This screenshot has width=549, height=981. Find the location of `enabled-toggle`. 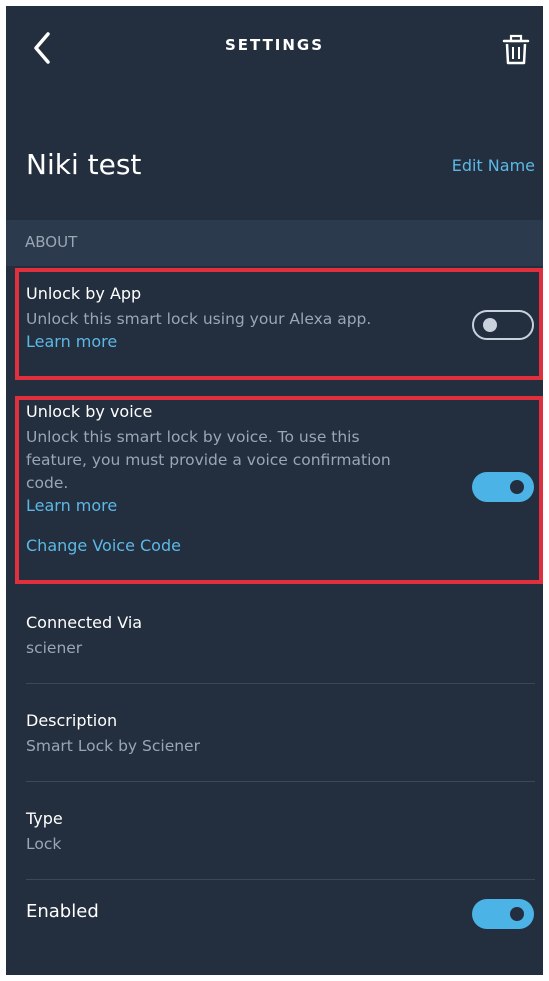

enabled-toggle is located at coordinates (503, 914).